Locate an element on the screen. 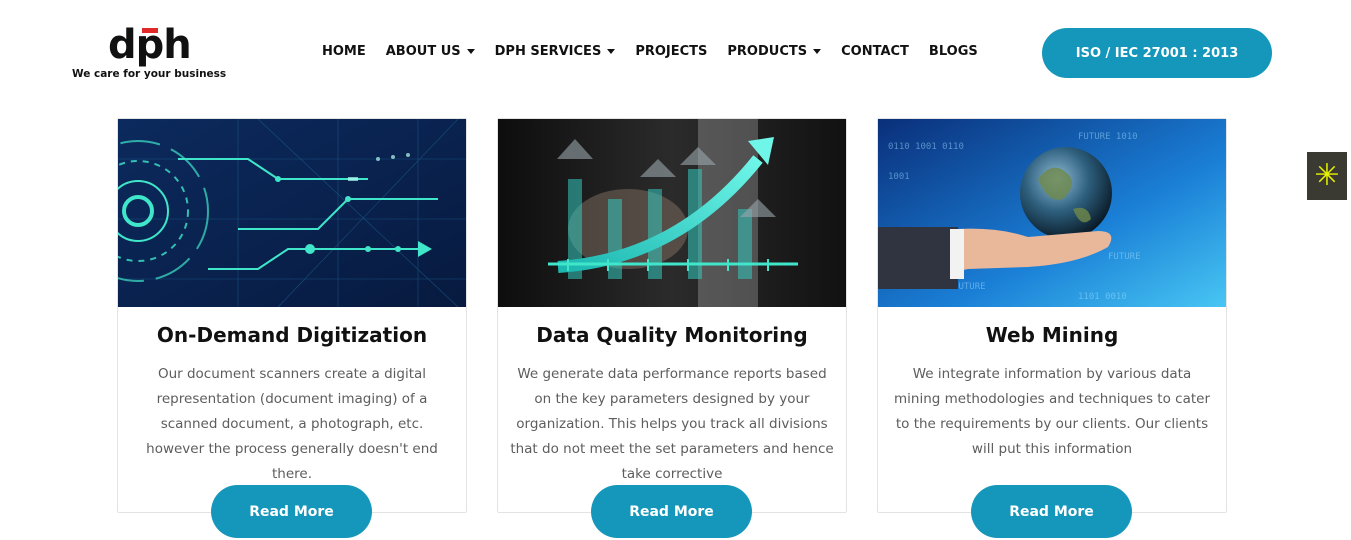 The width and height of the screenshot is (1351, 540). card-title: On-Demand Digitization is located at coordinates (292, 335).